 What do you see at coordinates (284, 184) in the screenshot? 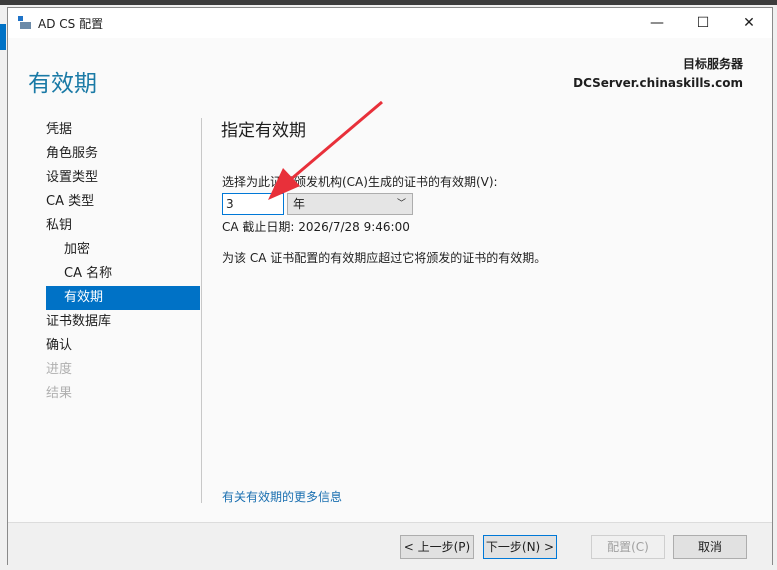
I see `arrow-head` at bounding box center [284, 184].